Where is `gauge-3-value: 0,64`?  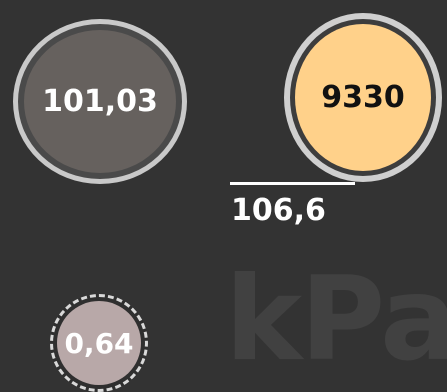
gauge-3-value: 0,64 is located at coordinates (99, 343).